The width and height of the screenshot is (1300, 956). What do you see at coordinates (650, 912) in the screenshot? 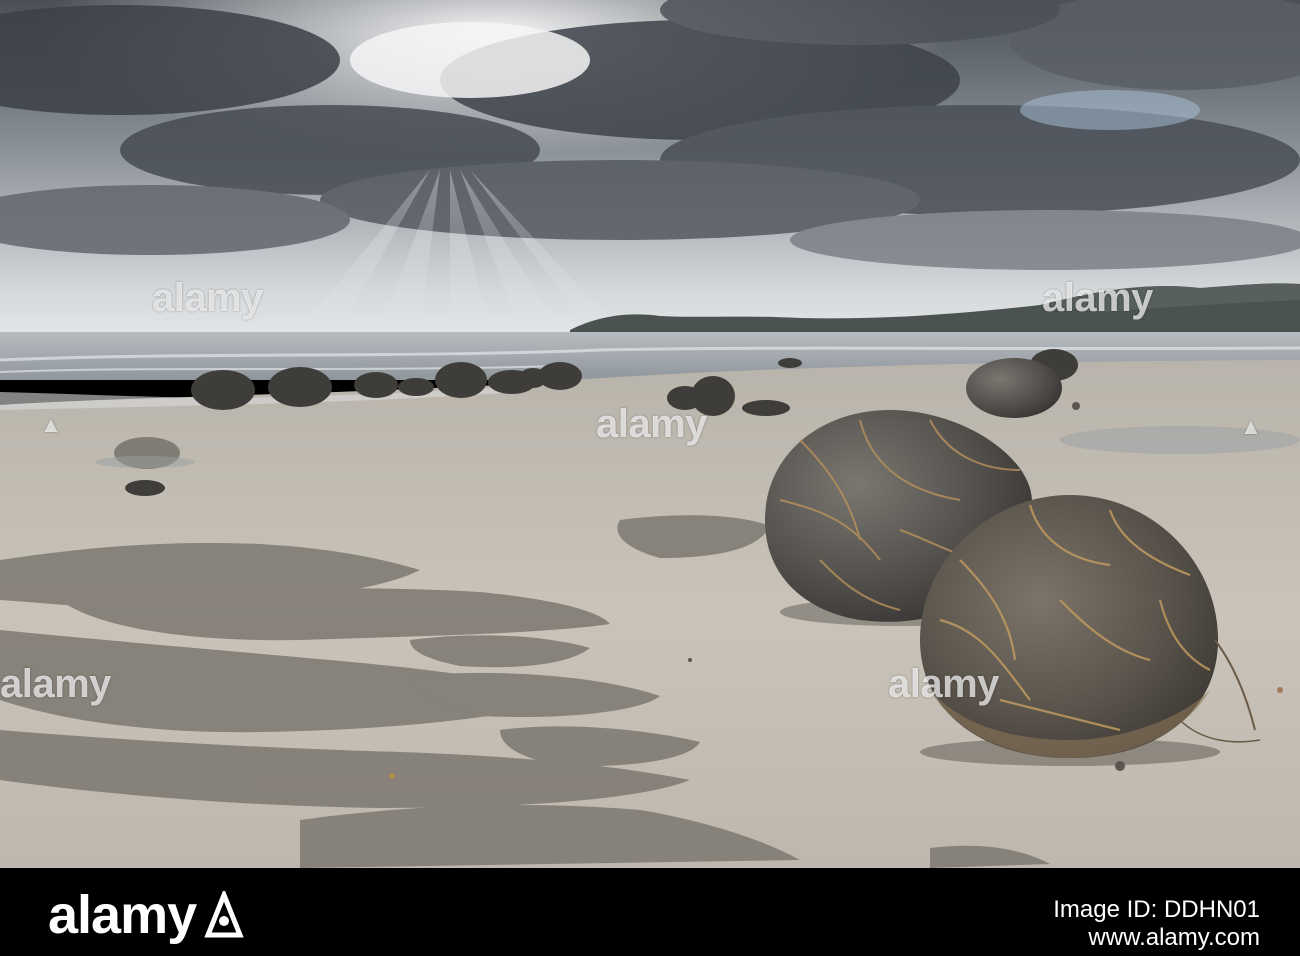
I see `footer-bar: alamy Image ID: DDHN01 www.alamy.com` at bounding box center [650, 912].